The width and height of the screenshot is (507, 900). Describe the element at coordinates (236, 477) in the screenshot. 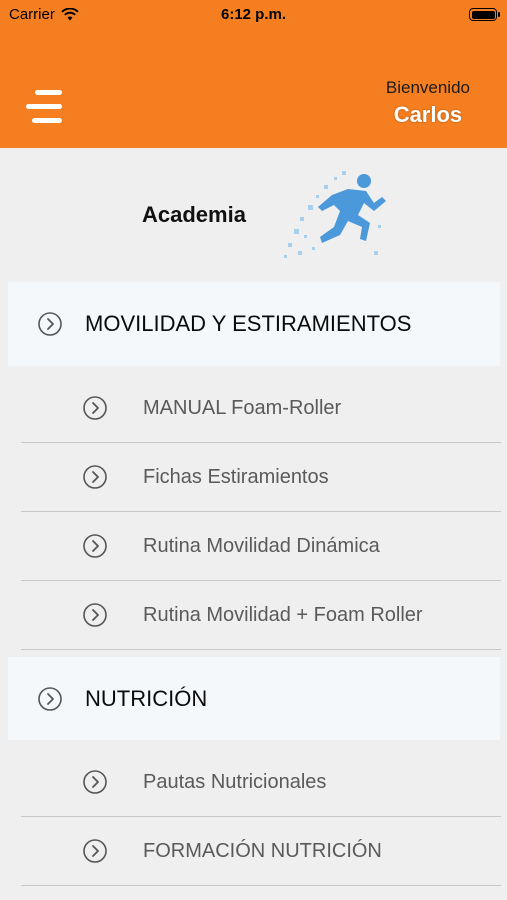

I see `list-item-label: Fichas Estiramientos` at that location.